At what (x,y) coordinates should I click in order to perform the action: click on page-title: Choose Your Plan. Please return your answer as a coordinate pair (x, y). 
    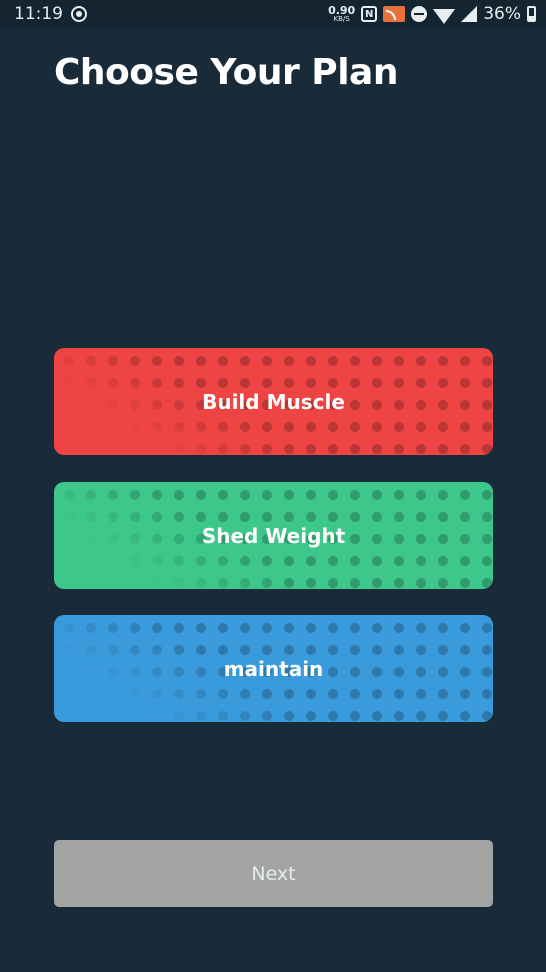
    Looking at the image, I should click on (226, 72).